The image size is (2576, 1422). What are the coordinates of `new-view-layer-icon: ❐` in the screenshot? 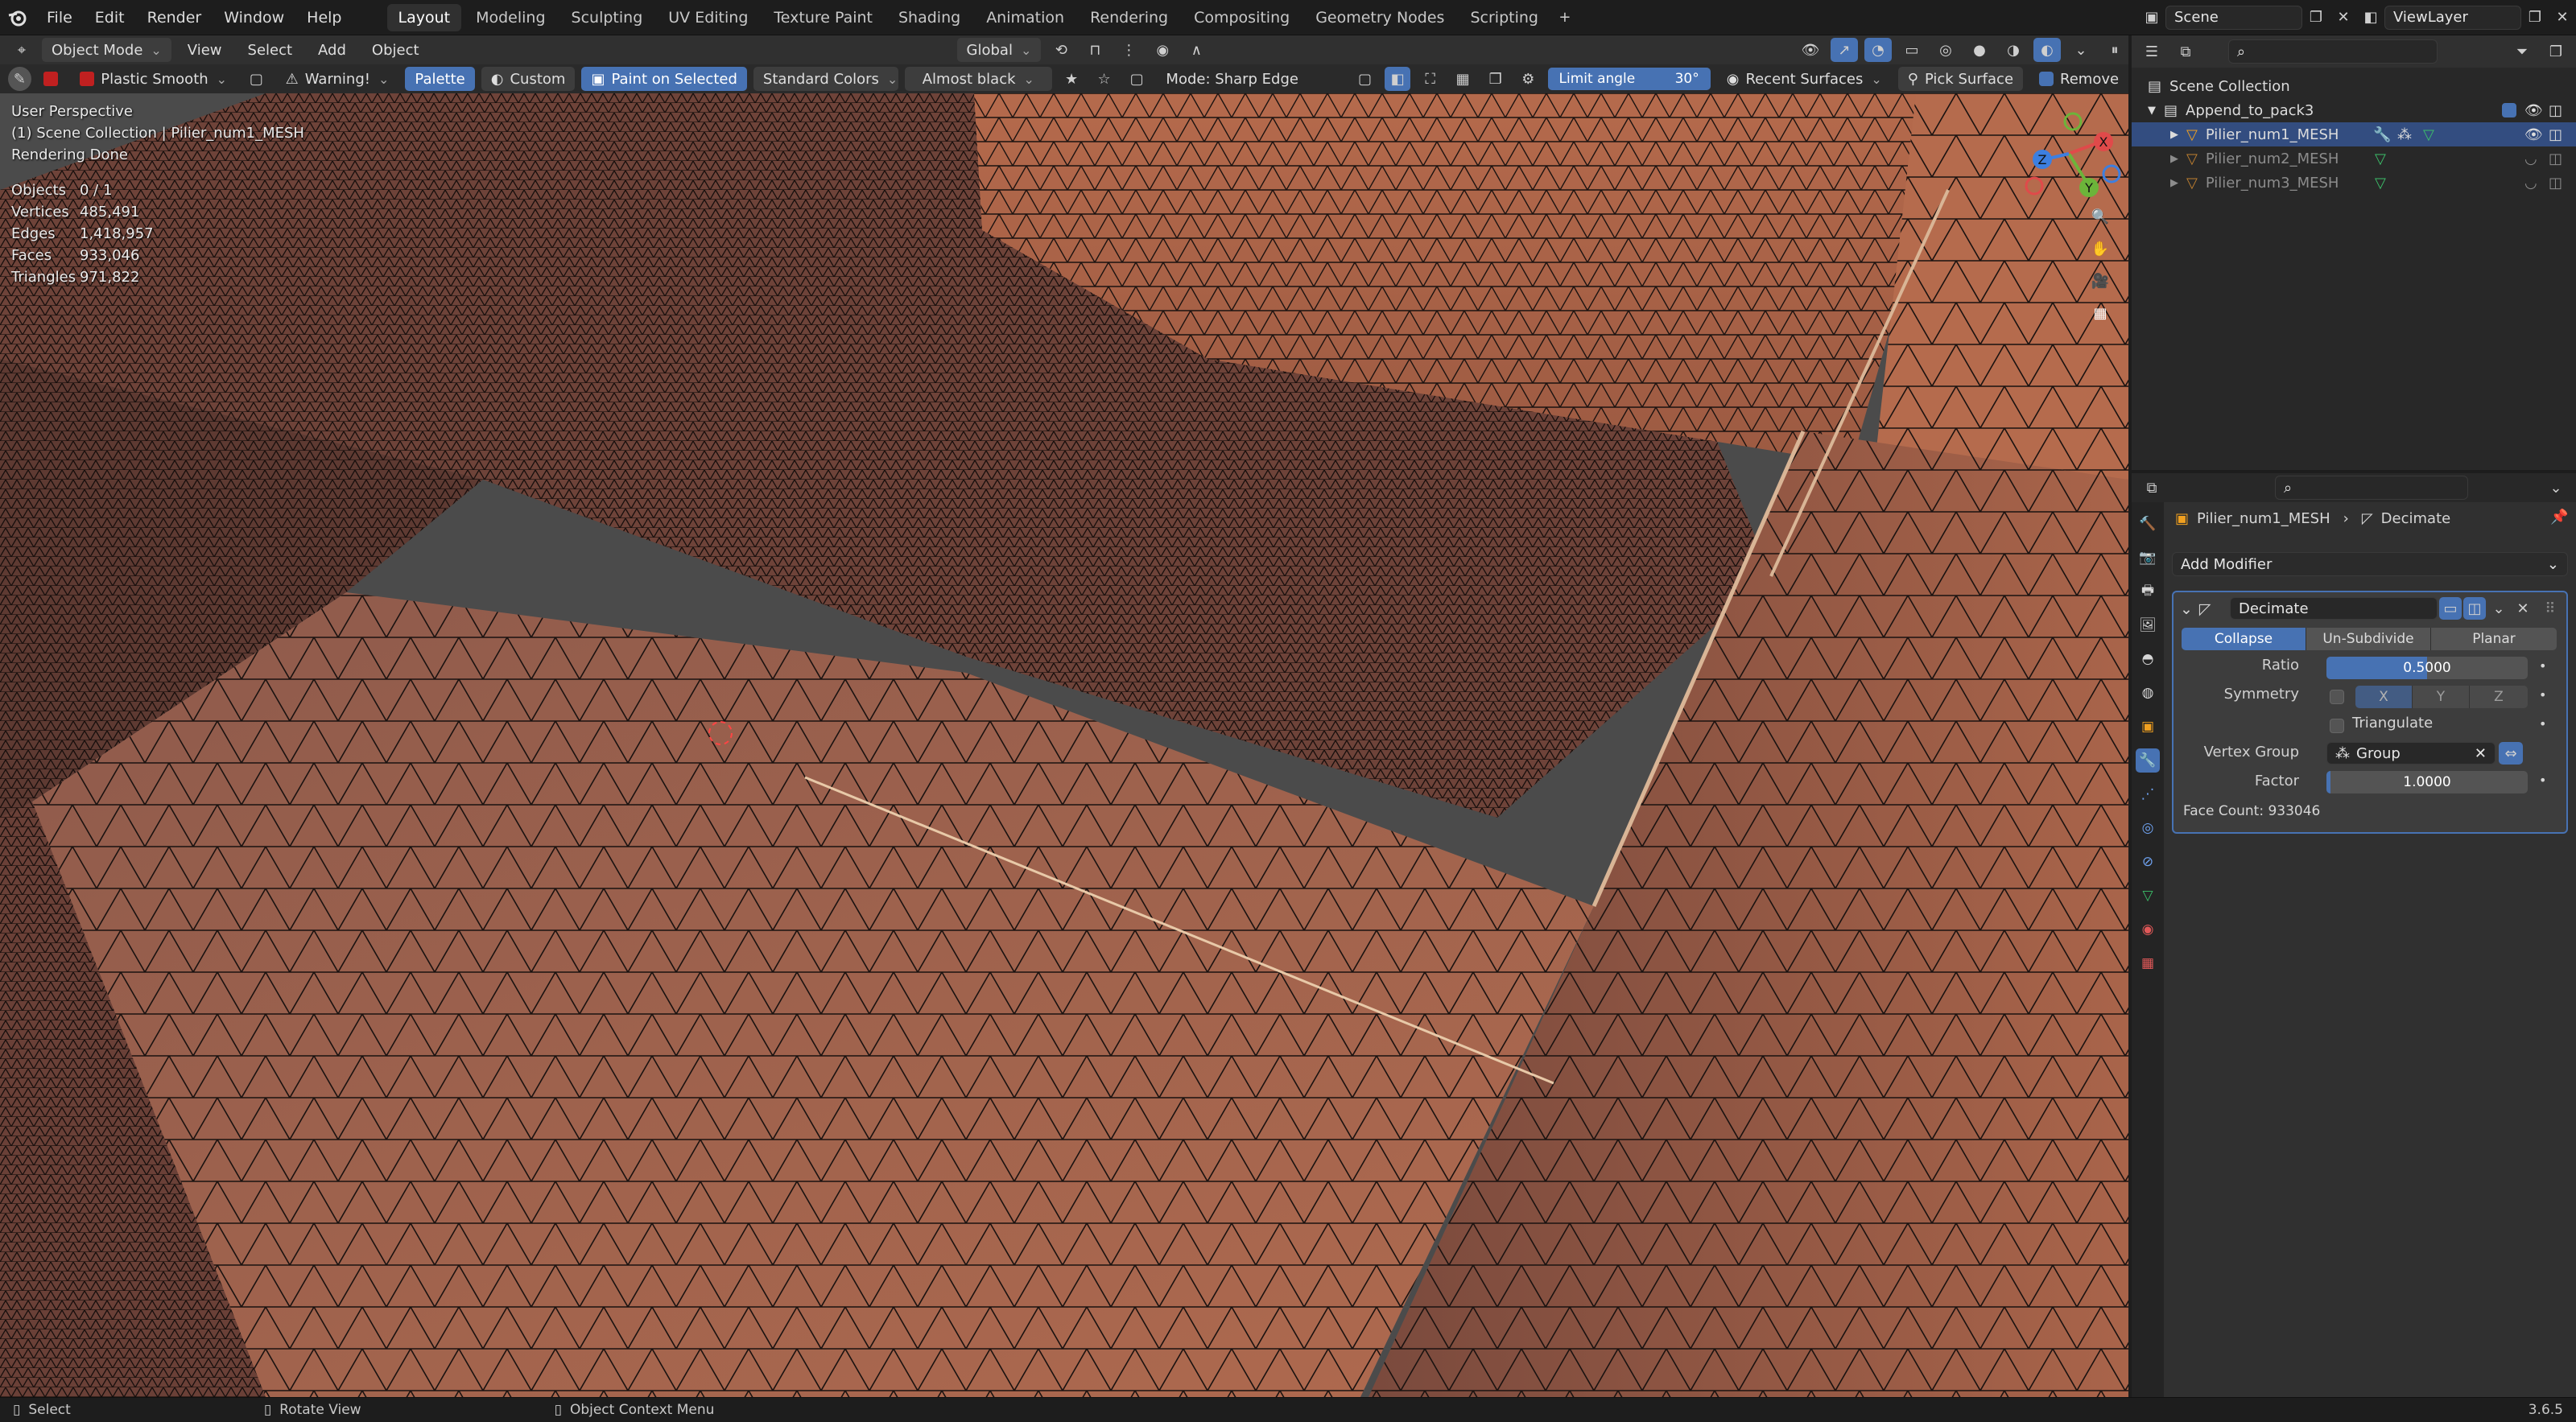 It's located at (2535, 18).